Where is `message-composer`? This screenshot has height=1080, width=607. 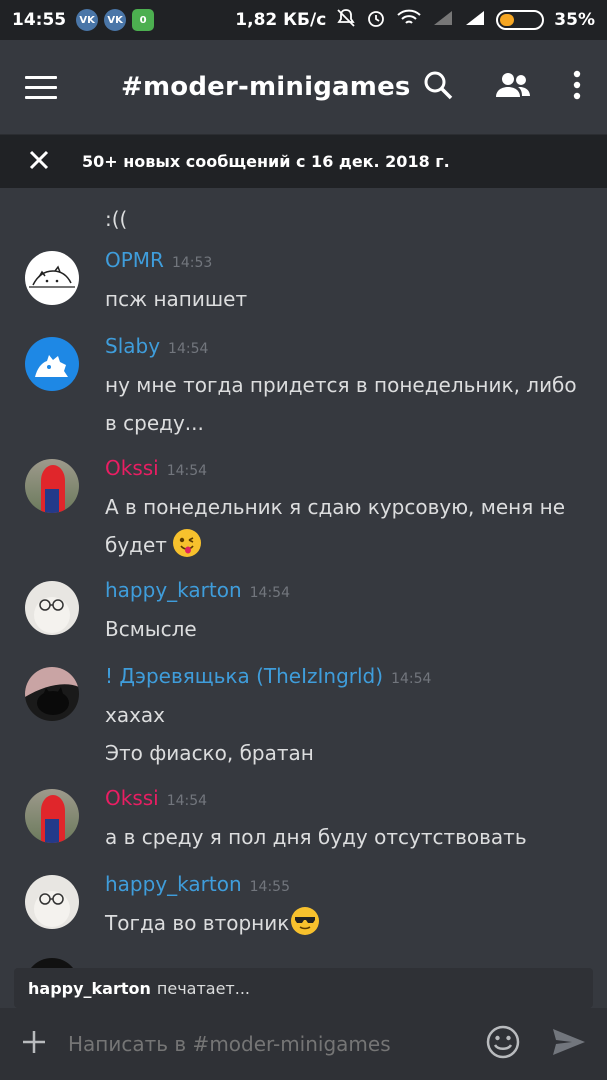 message-composer is located at coordinates (303, 1044).